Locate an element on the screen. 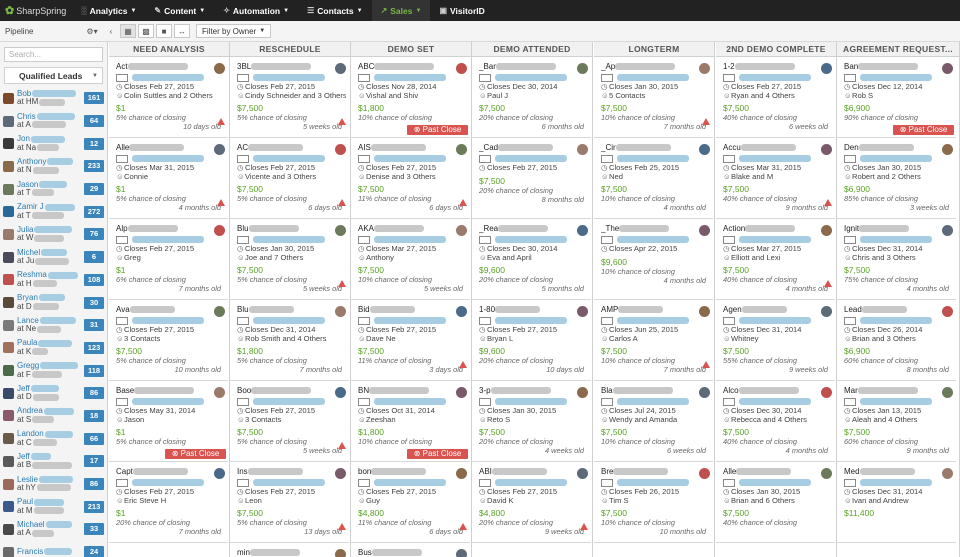 The height and width of the screenshot is (557, 960). list-item: Landon at C 66 is located at coordinates (53, 438).